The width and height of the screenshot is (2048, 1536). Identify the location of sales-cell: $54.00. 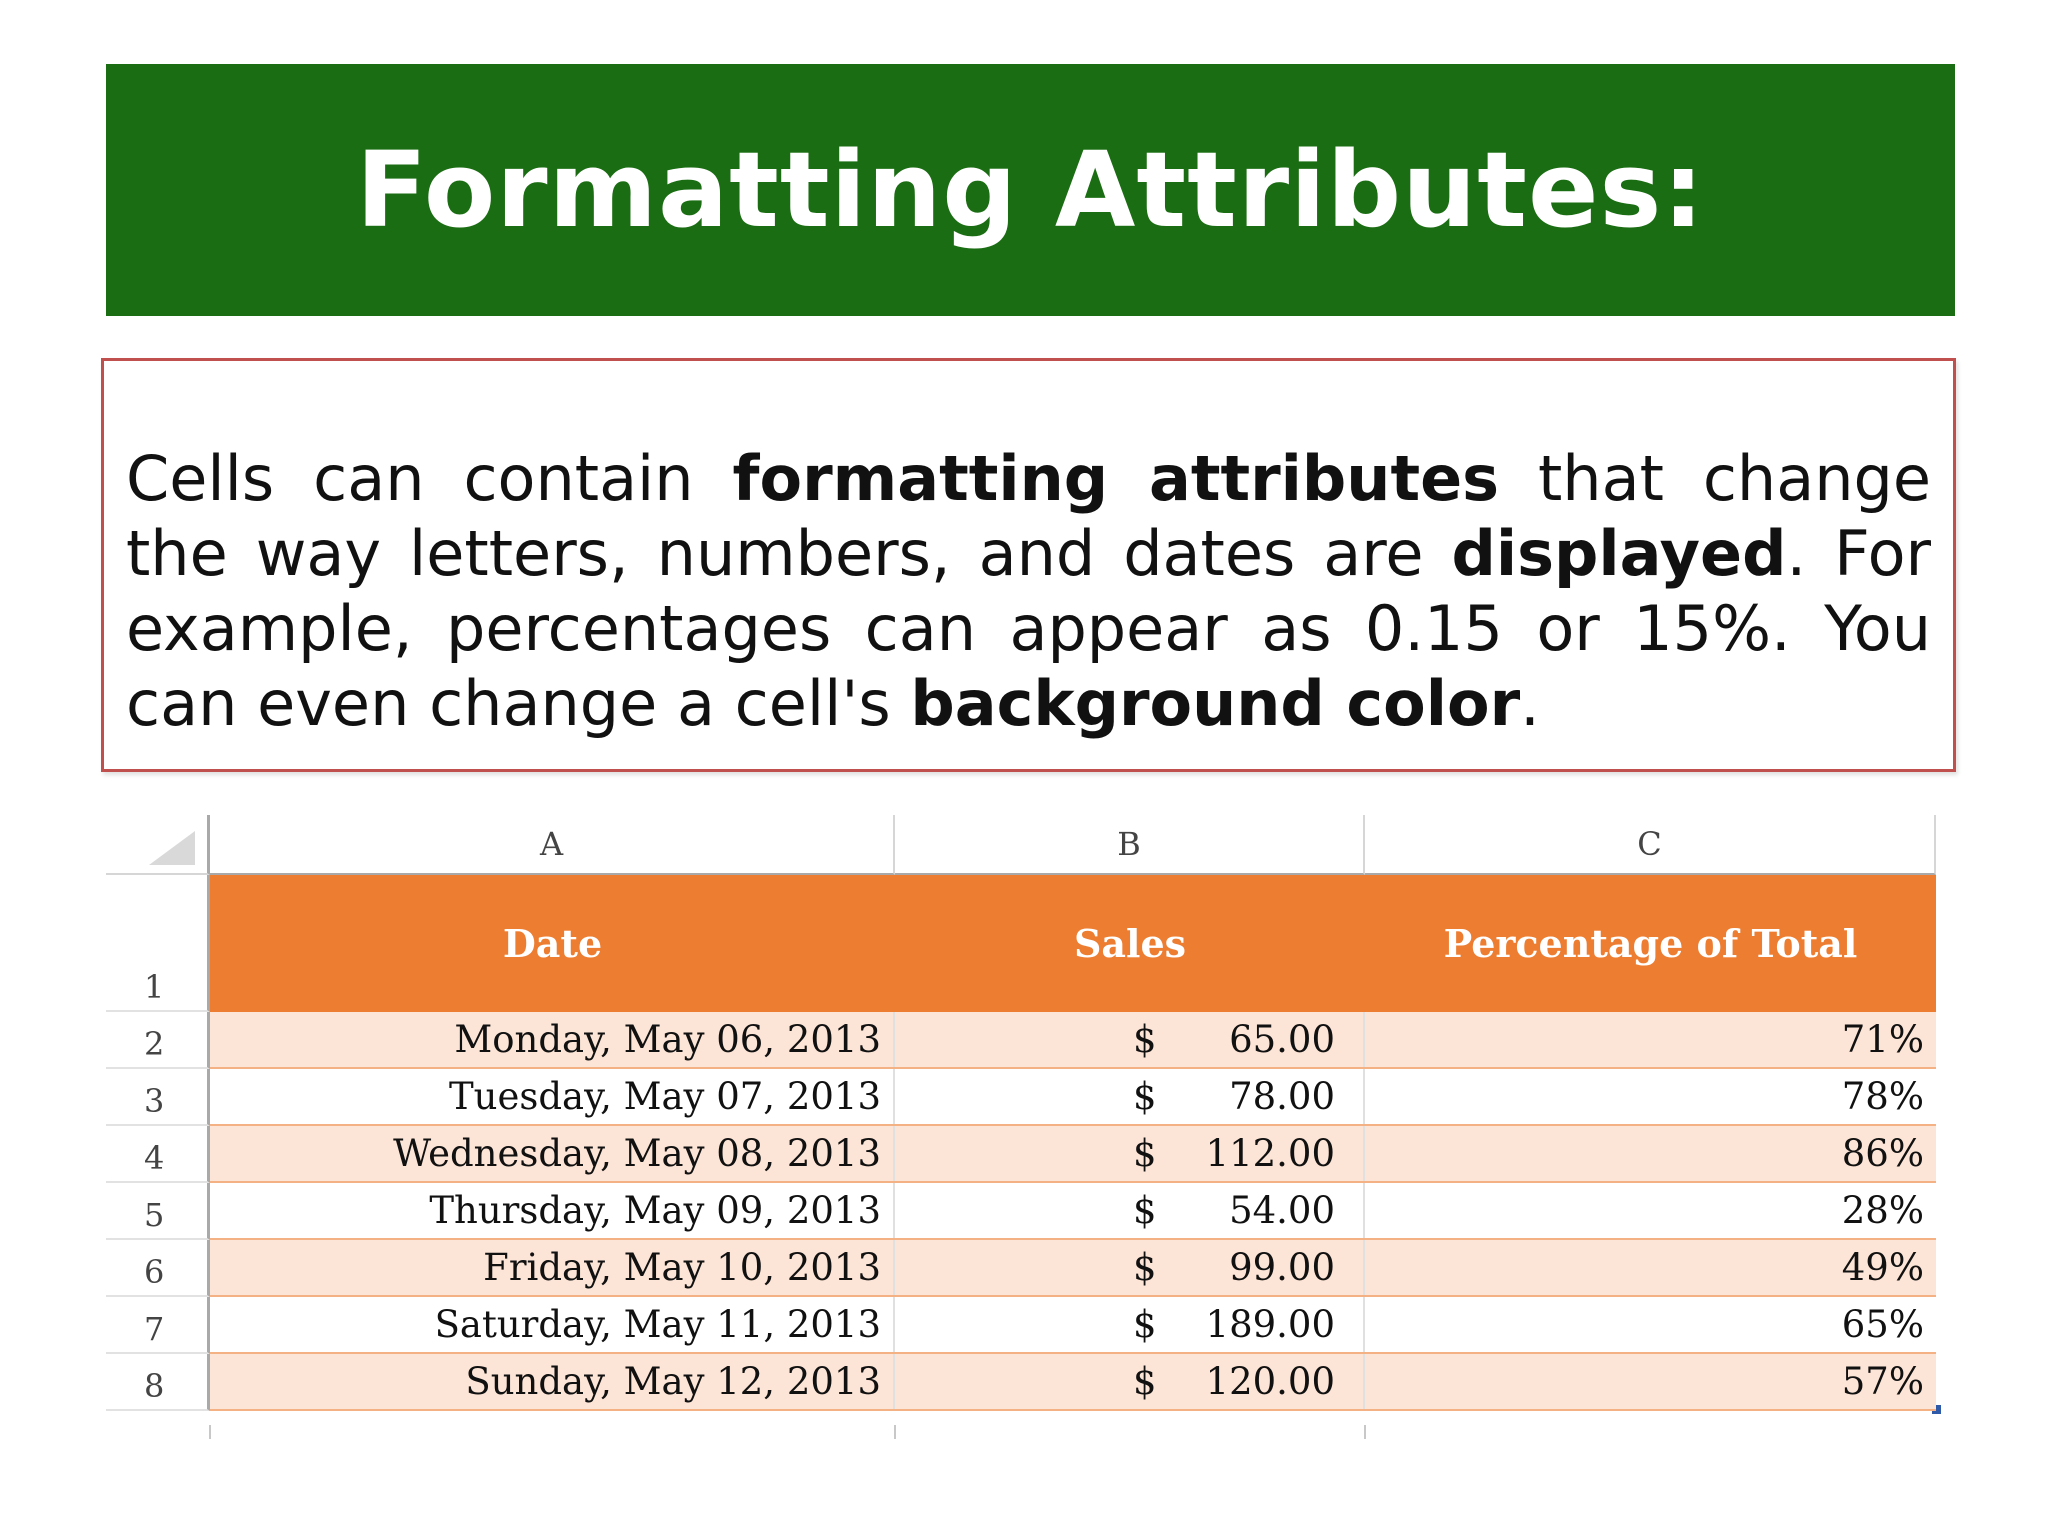
(1130, 1210).